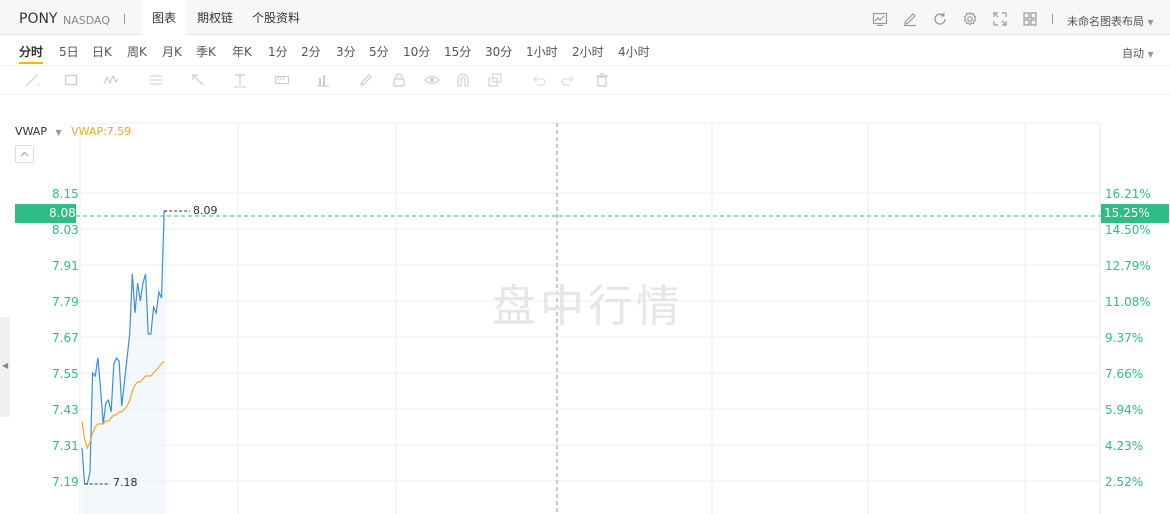  I want to click on price-tick: 7.55, so click(65, 374).